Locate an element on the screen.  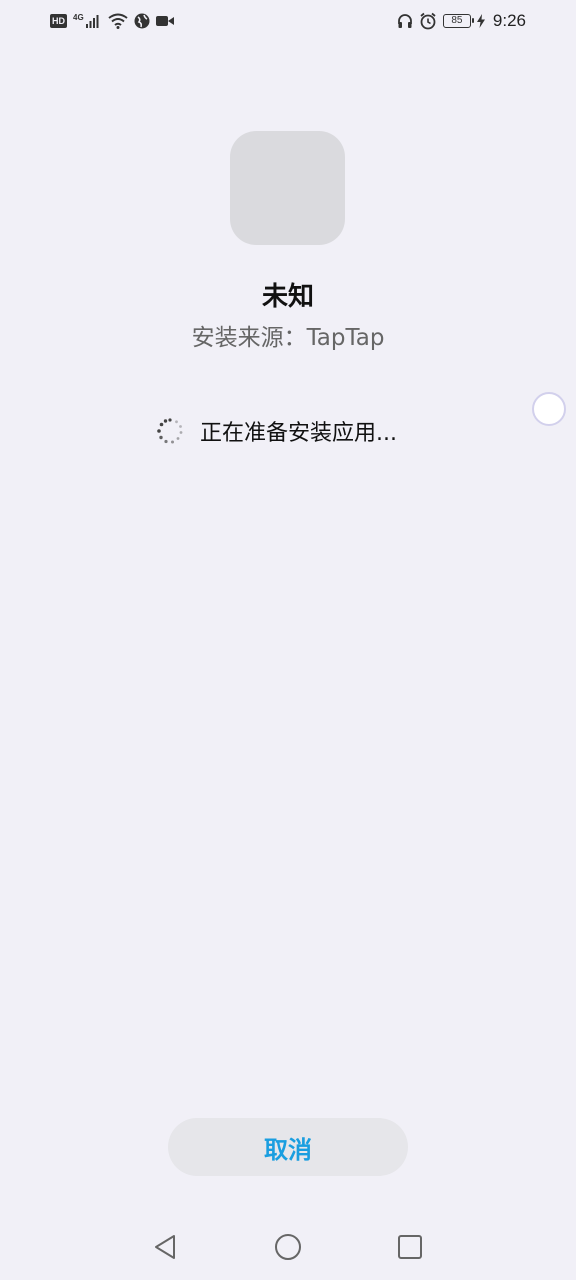
install-source: 安装来源：TapTap is located at coordinates (288, 338).